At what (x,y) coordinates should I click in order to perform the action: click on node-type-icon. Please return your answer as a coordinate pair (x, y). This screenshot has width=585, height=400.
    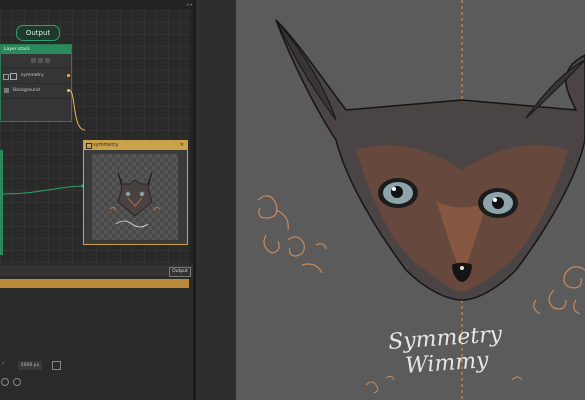
    Looking at the image, I should click on (89, 146).